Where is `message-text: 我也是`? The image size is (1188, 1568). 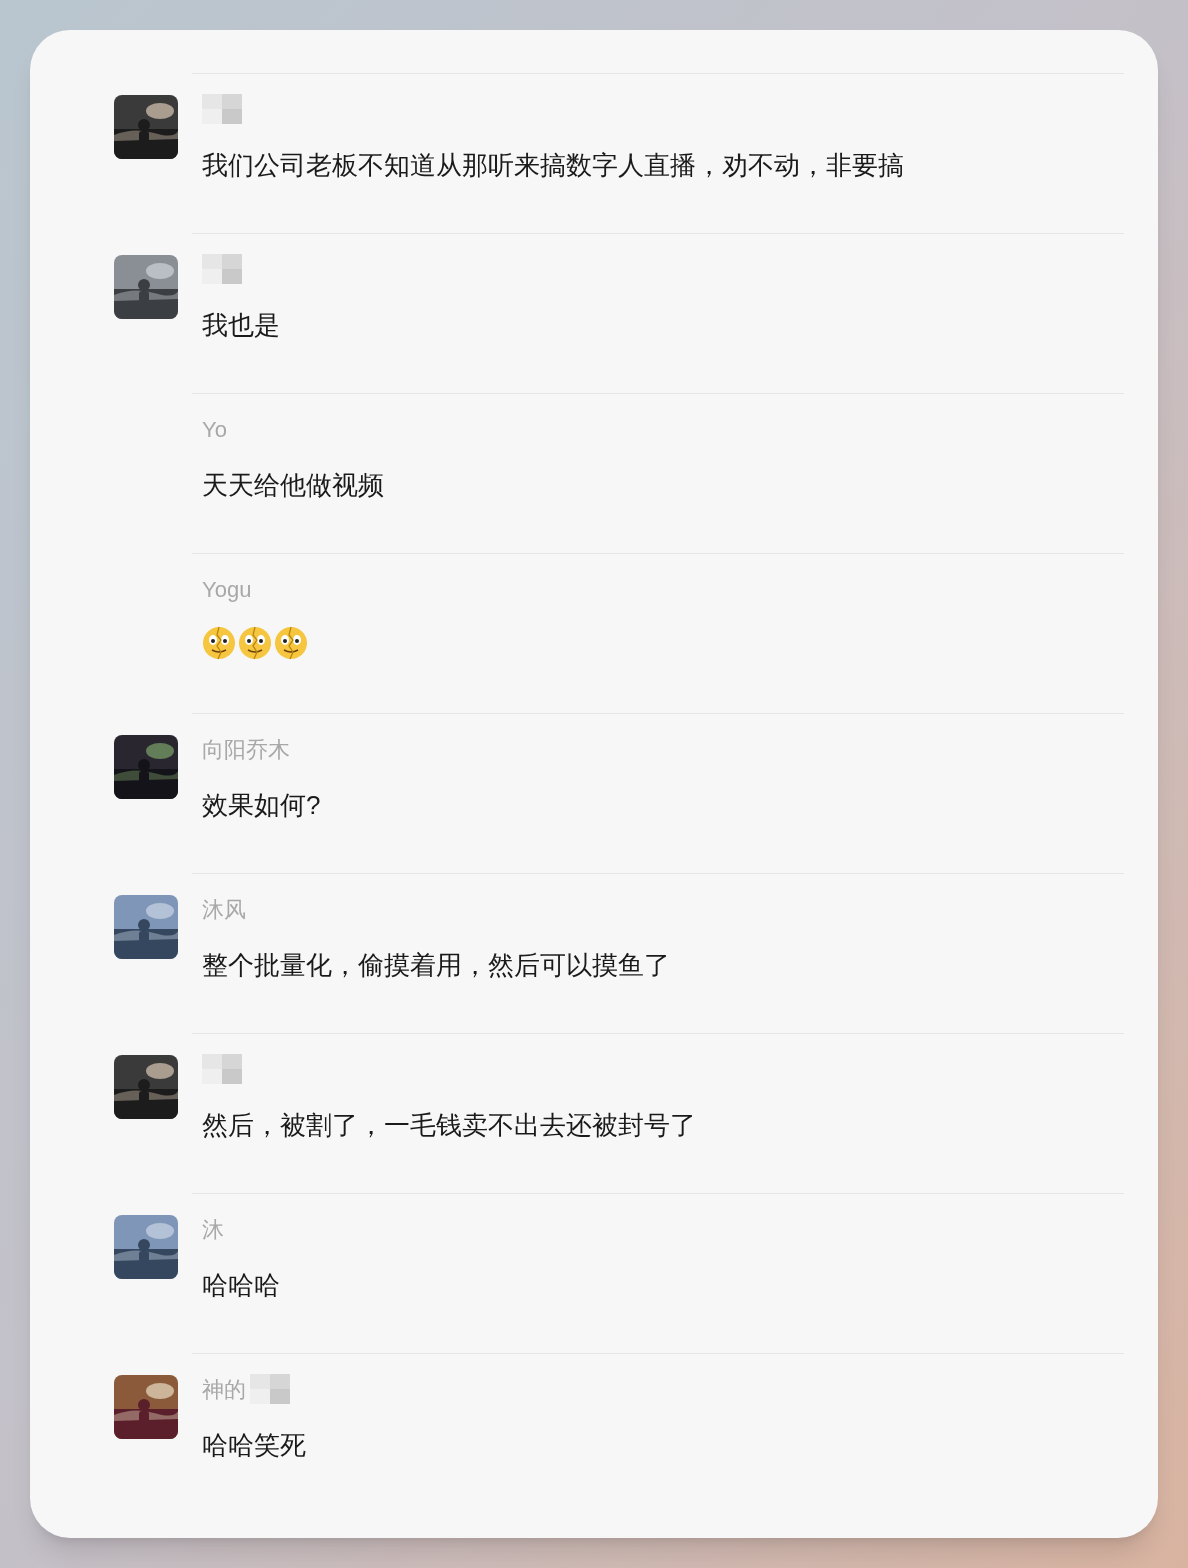 message-text: 我也是 is located at coordinates (241, 325).